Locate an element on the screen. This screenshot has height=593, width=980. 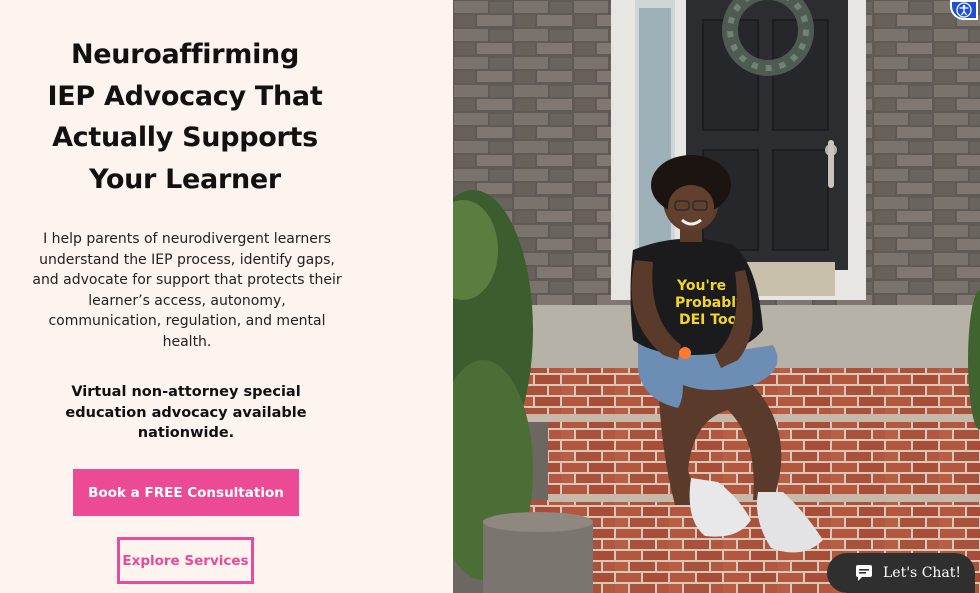
chat-bubble-icon is located at coordinates (864, 573).